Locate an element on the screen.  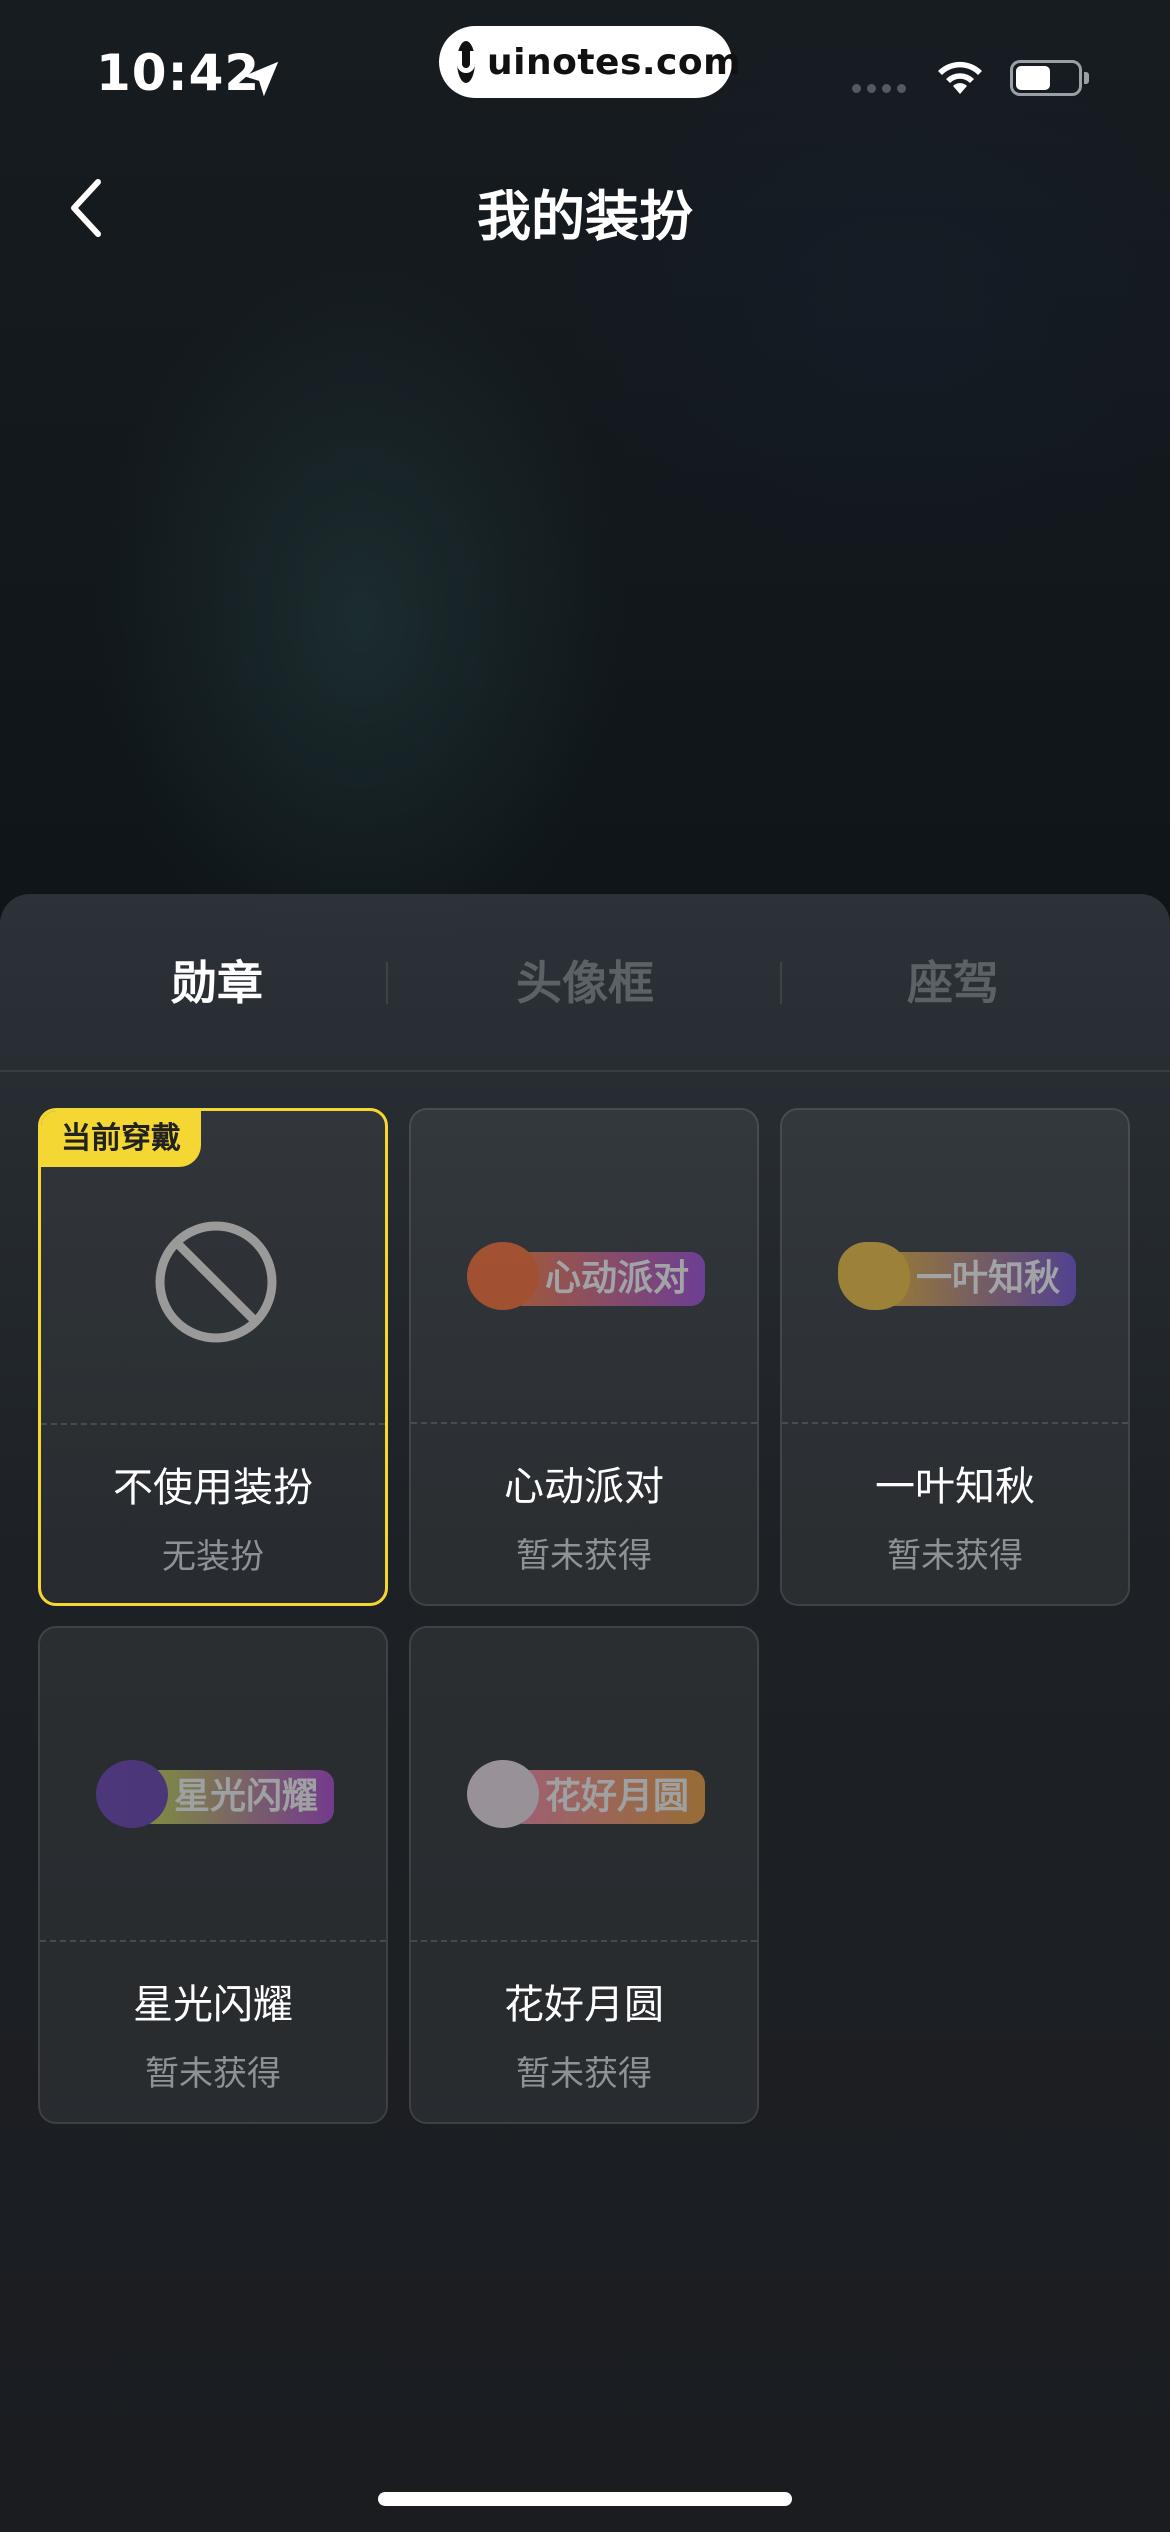
item-card-starlight: 星光闪耀 星光闪耀 暂未获得 is located at coordinates (213, 1875).